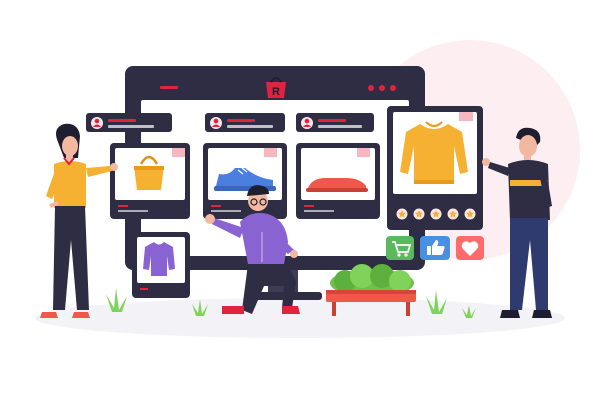 This screenshot has width=600, height=401. Describe the element at coordinates (470, 248) in the screenshot. I see `favorite-button` at that location.